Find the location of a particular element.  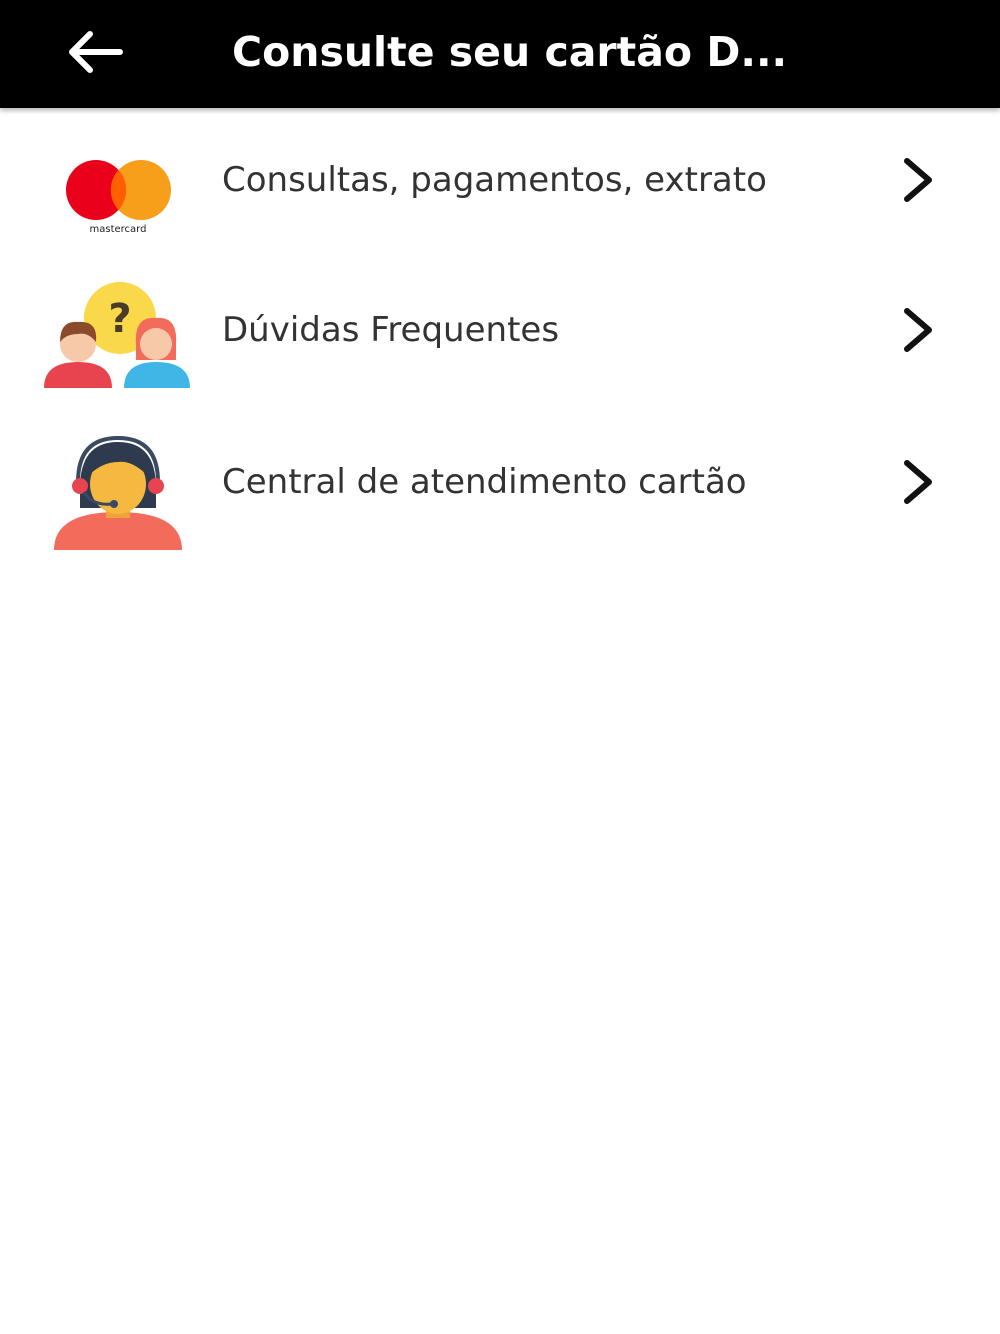

menu-item-label: Dúvidas Frequentes is located at coordinates (391, 330).